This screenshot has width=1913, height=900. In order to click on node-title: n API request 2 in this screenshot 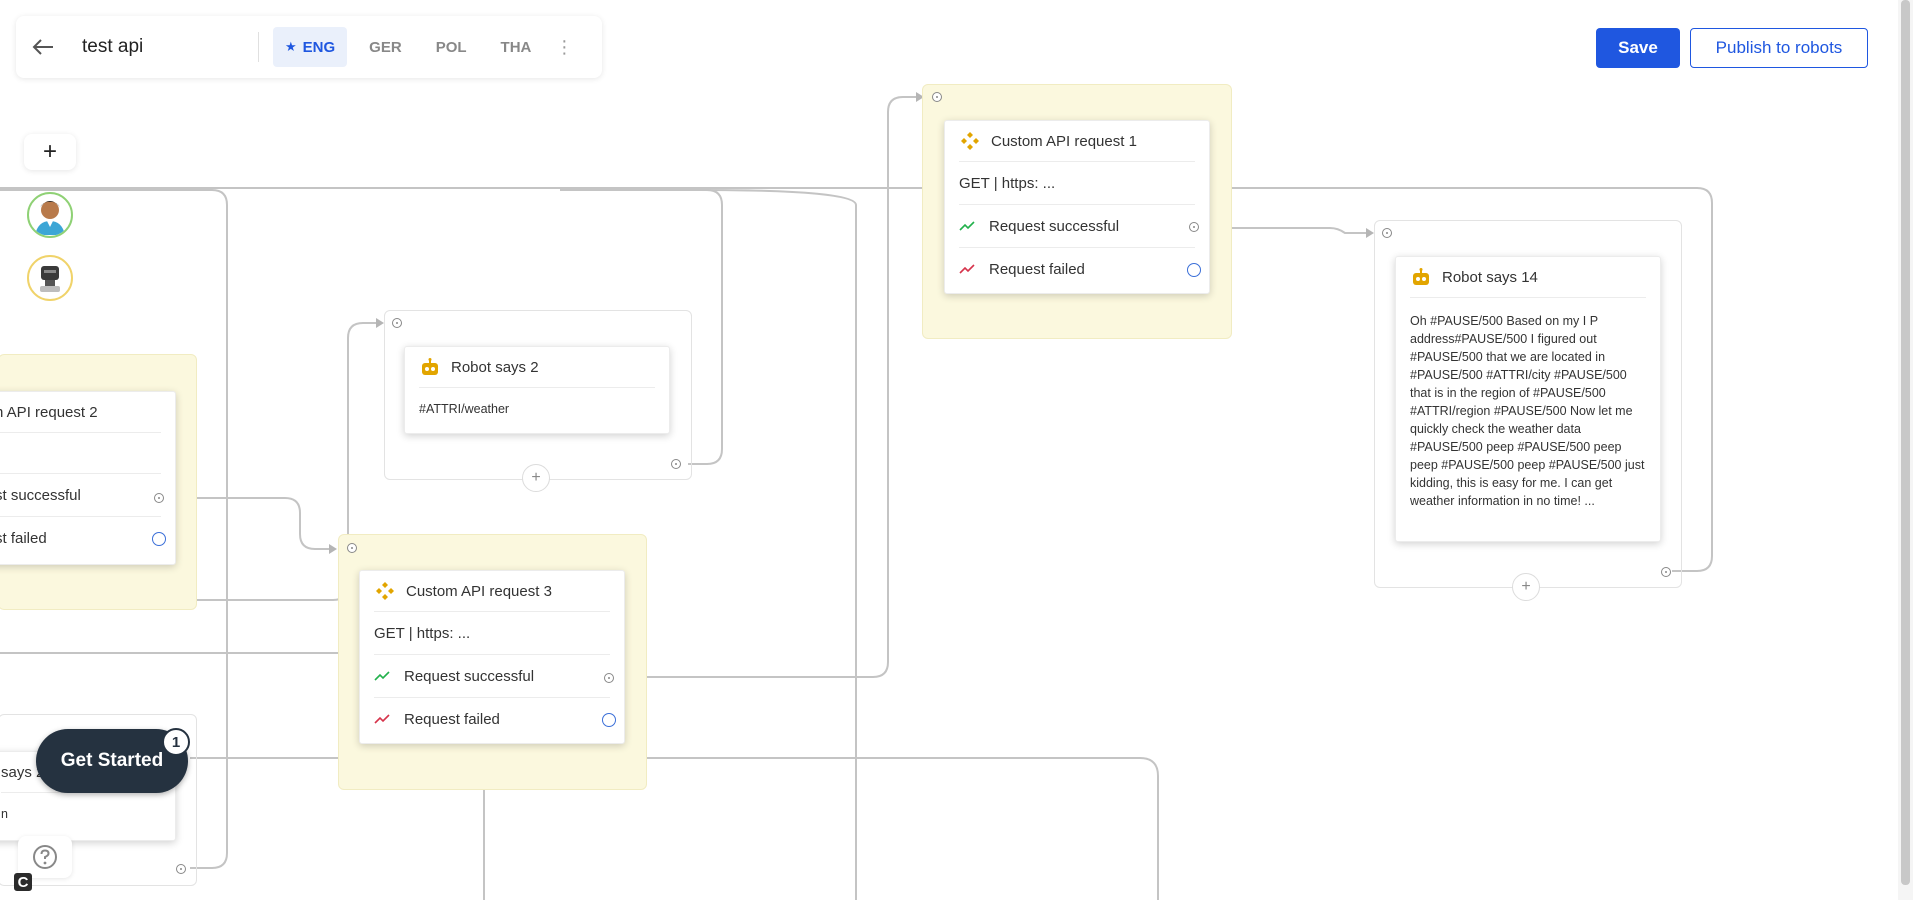, I will do `click(49, 412)`.